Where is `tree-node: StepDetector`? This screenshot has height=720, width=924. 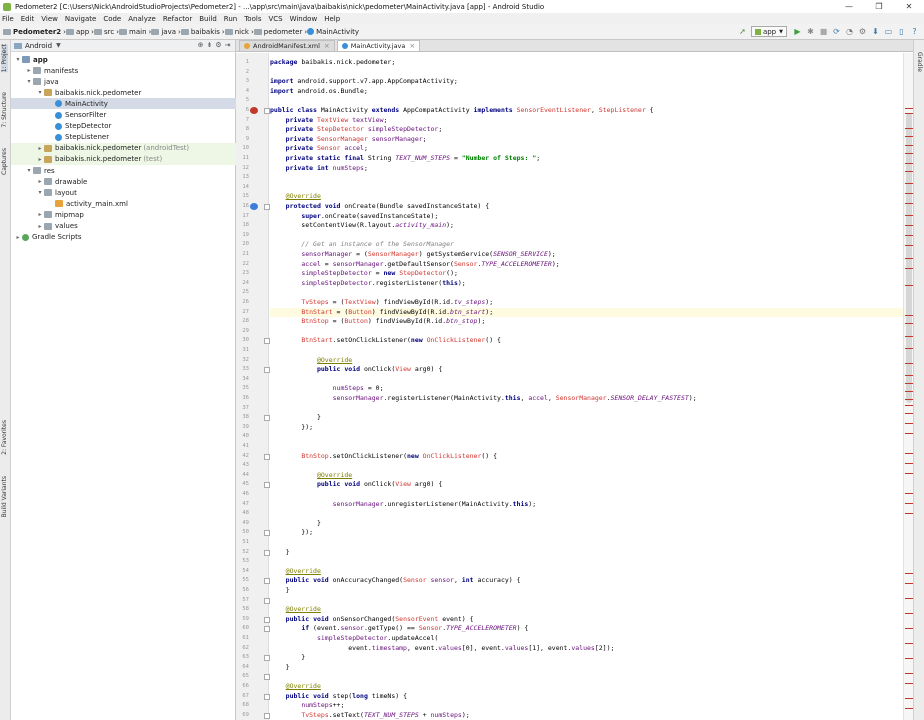
tree-node: StepDetector is located at coordinates (123, 126).